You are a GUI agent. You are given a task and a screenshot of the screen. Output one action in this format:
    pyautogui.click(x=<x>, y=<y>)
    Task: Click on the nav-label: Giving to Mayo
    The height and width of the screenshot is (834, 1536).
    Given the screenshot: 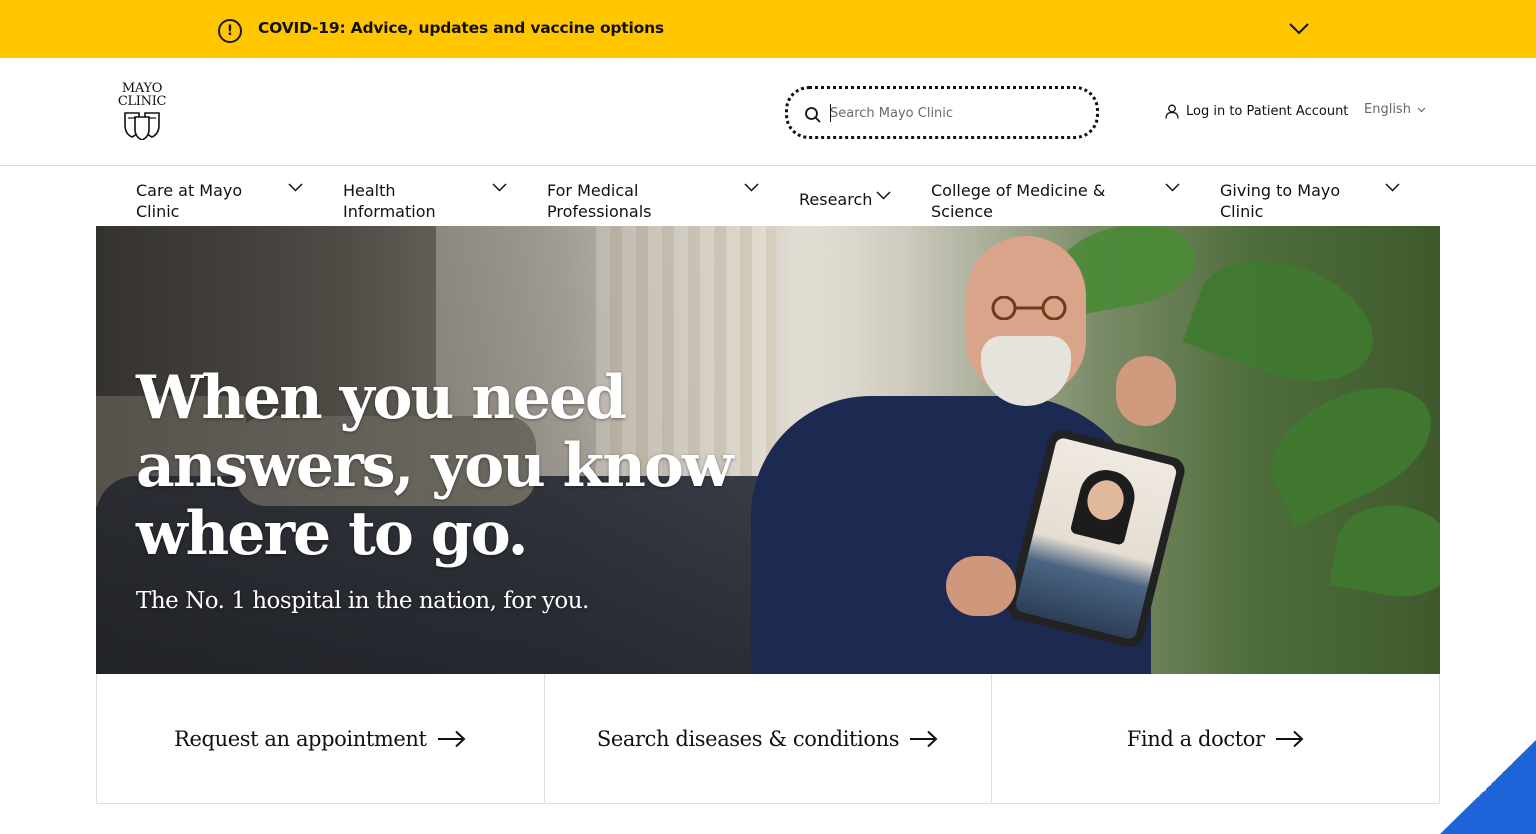 What is the action you would take?
    pyautogui.click(x=1280, y=190)
    